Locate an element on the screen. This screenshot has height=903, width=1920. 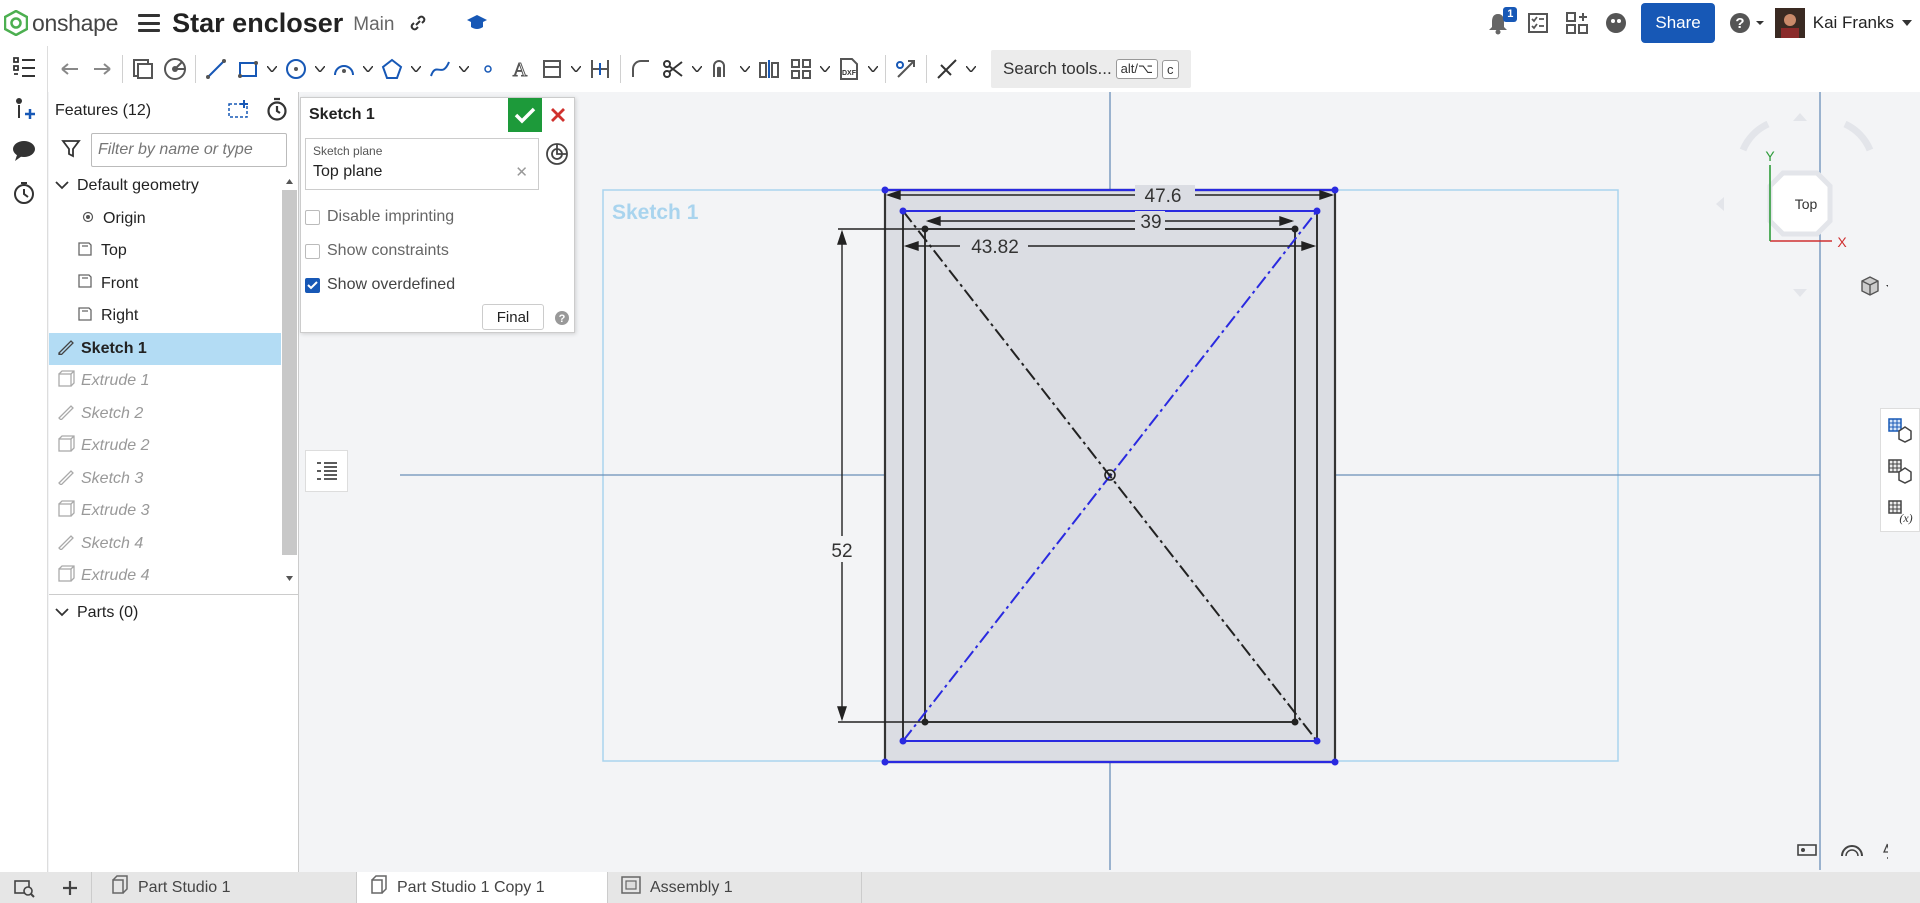
construction-dropdown-icon is located at coordinates (971, 69).